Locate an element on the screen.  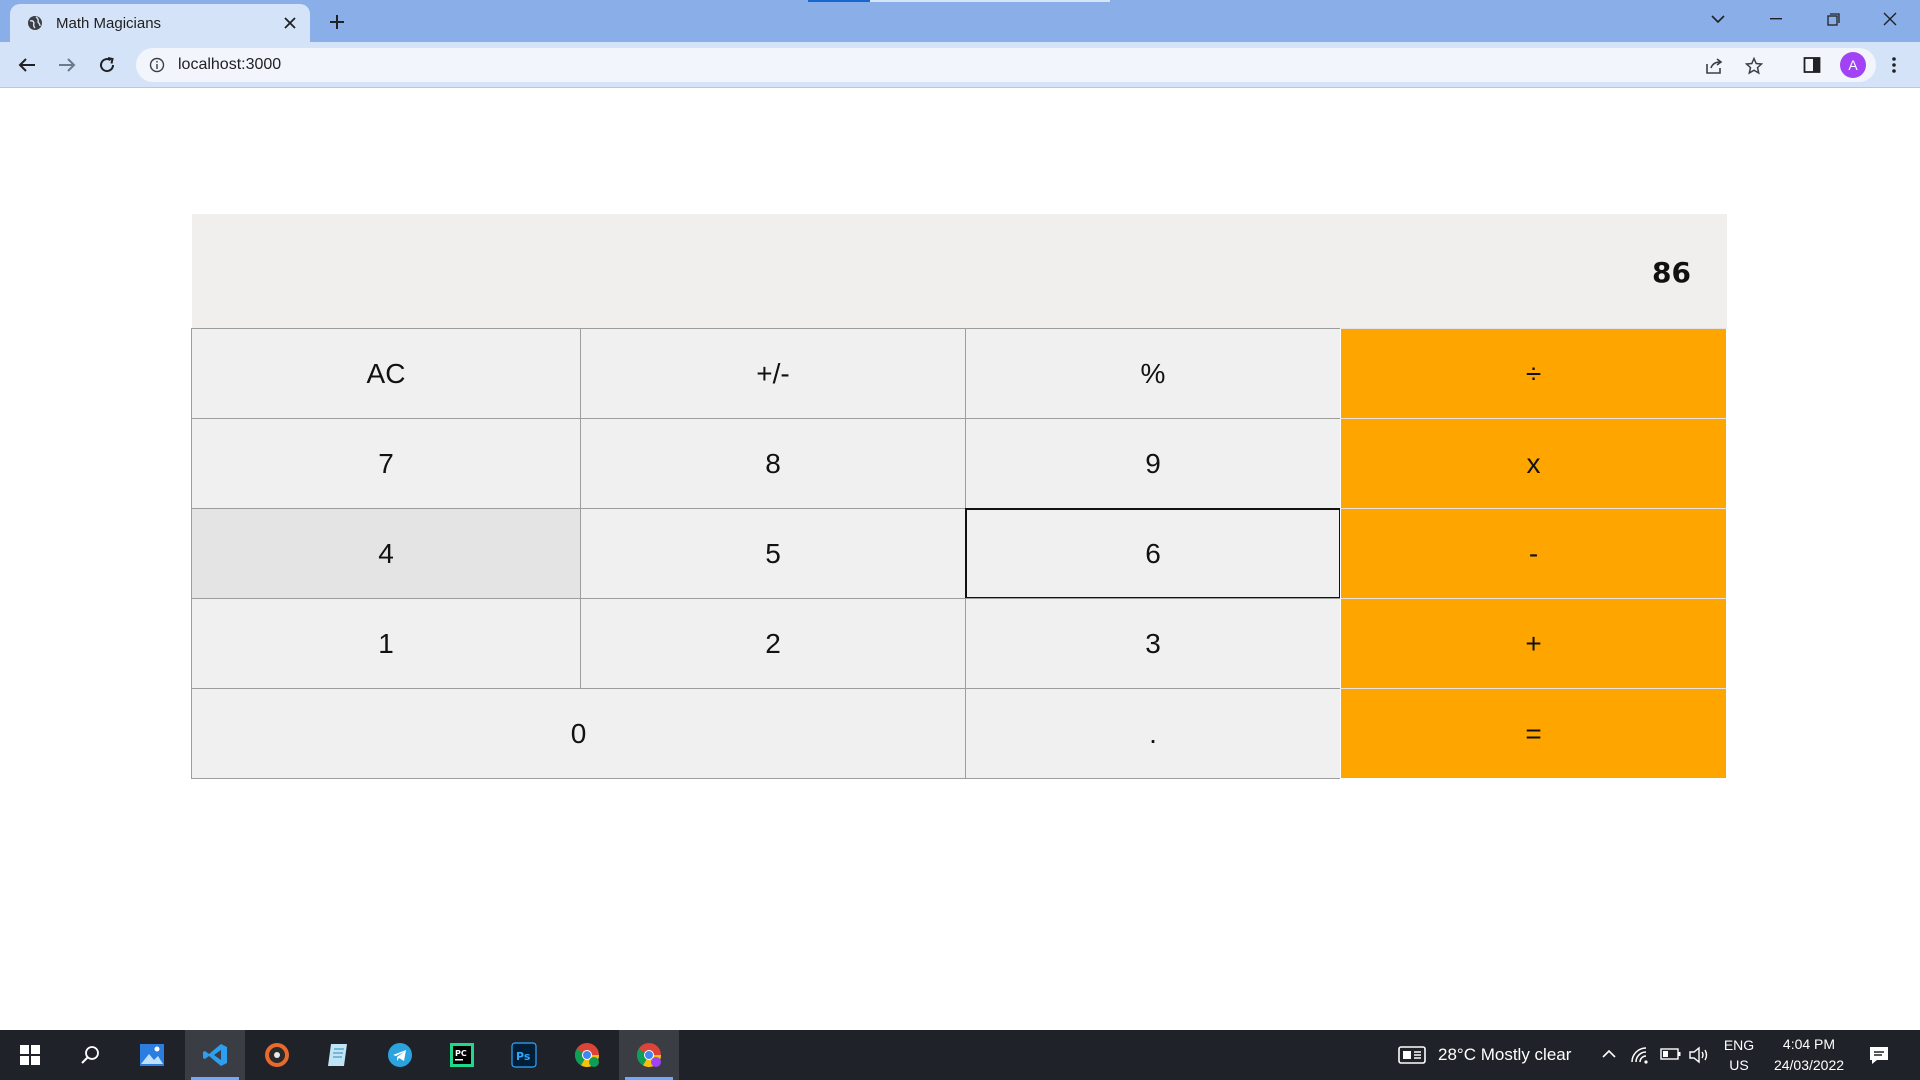
telegram-icon is located at coordinates (400, 1055).